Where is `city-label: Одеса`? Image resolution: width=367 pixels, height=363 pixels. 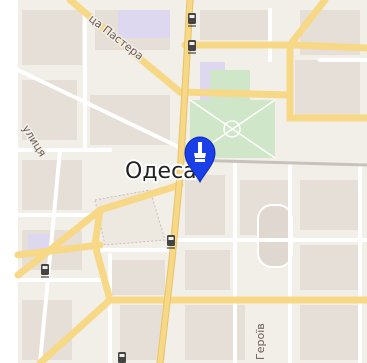
city-label: Одеса is located at coordinates (161, 171).